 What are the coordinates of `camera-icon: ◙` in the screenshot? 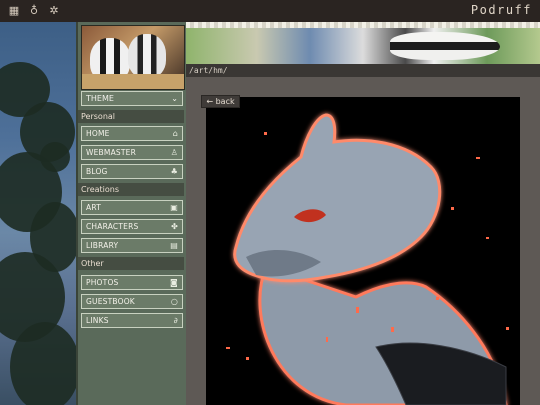 It's located at (174, 282).